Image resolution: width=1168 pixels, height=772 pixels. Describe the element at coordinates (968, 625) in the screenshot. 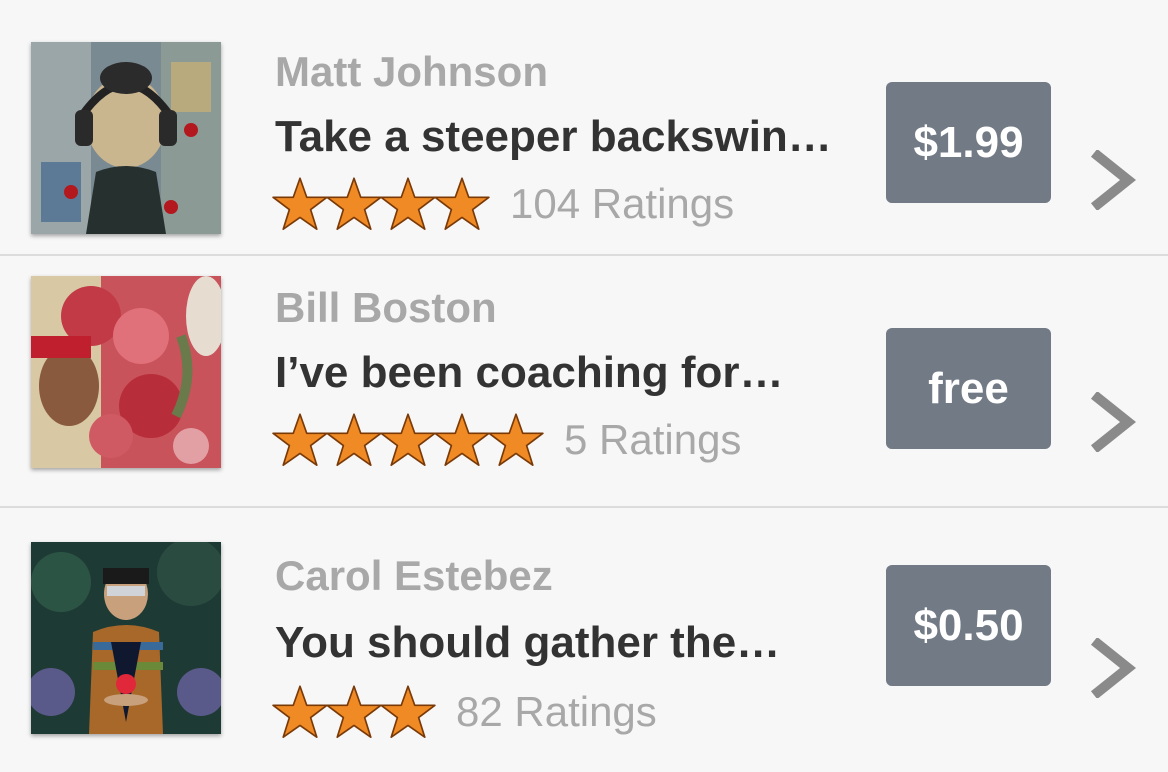

I see `price-button: $0.50` at that location.